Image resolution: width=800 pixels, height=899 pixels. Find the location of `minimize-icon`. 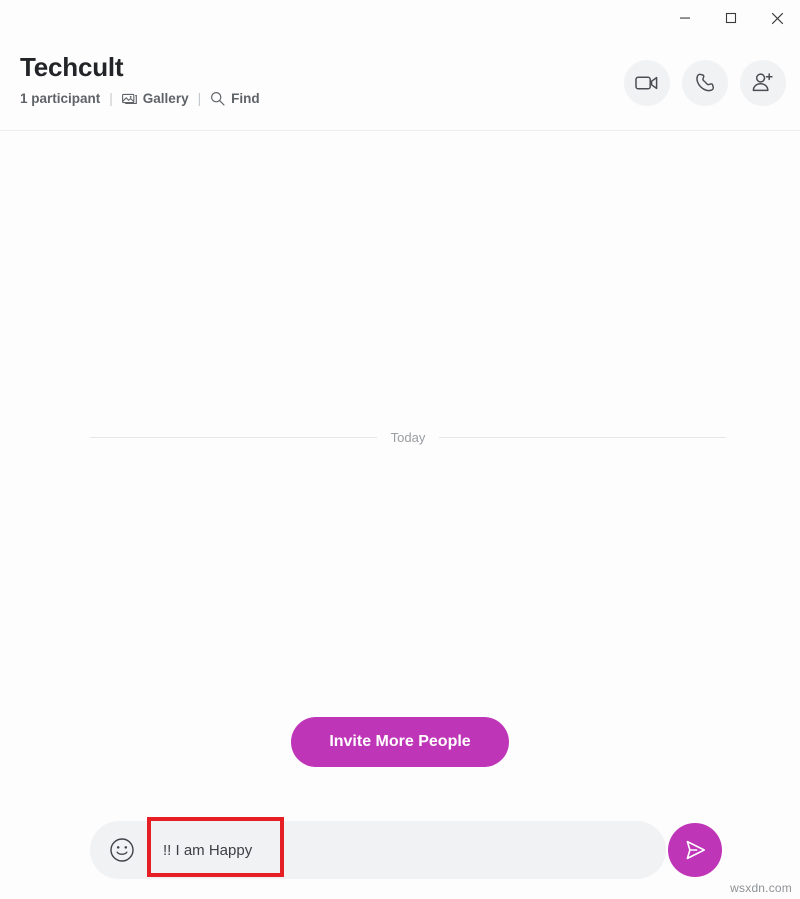

minimize-icon is located at coordinates (685, 18).